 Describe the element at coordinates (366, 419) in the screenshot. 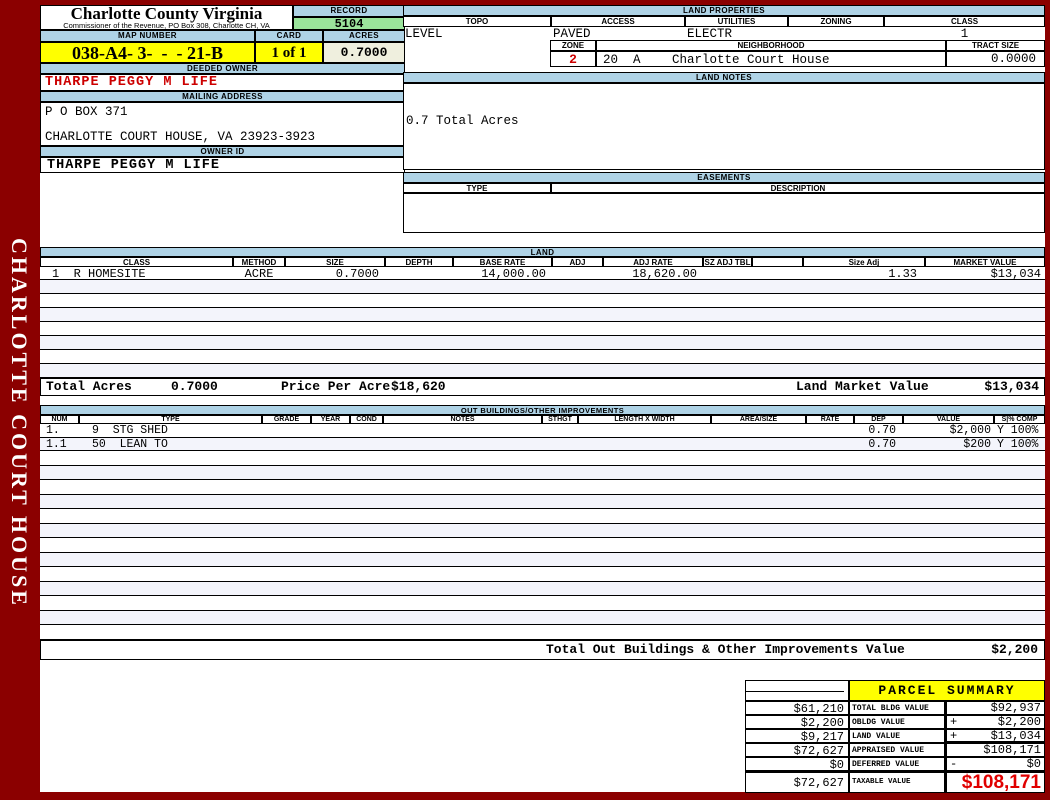

I see `ob-col-cond: COND` at that location.